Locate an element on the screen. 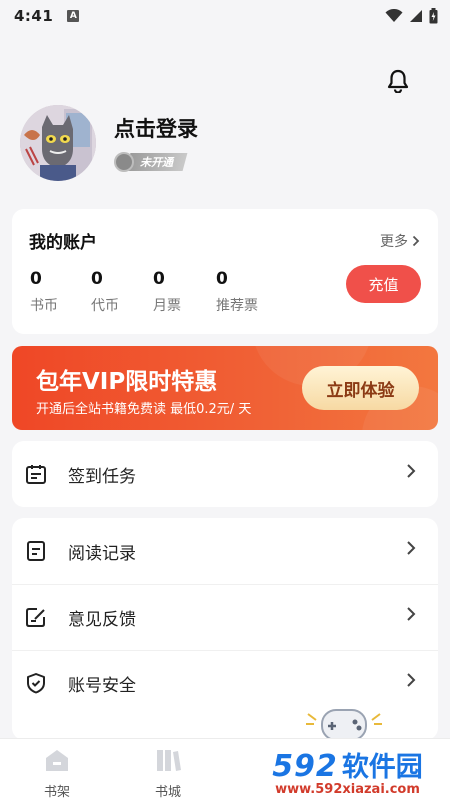 The image size is (450, 800). account-more-link: 更多 is located at coordinates (400, 241).